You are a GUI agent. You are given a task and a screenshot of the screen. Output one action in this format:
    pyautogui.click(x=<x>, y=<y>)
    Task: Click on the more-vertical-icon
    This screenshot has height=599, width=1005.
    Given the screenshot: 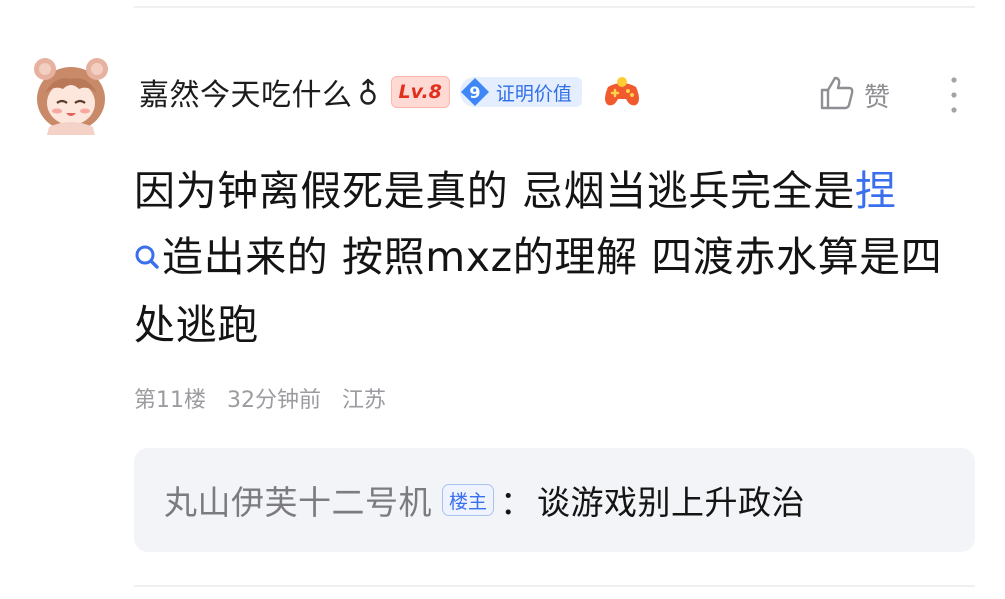 What is the action you would take?
    pyautogui.click(x=954, y=95)
    